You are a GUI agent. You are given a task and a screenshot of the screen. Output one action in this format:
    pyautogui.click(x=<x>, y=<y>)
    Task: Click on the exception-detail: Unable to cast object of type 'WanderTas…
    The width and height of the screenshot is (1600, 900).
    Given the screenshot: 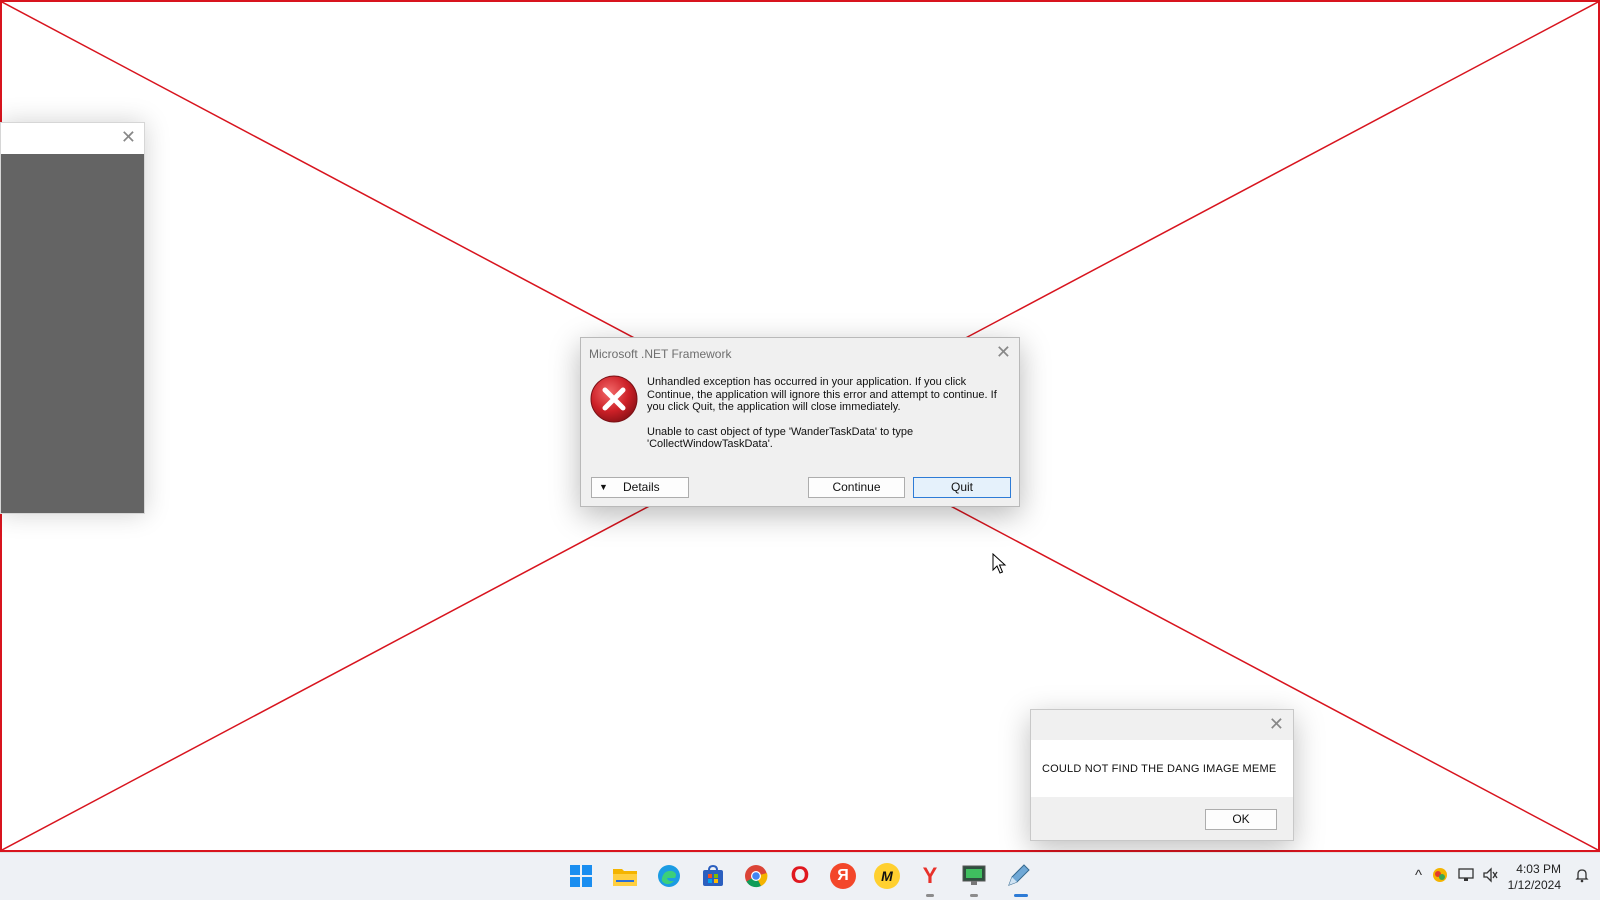 What is the action you would take?
    pyautogui.click(x=780, y=438)
    